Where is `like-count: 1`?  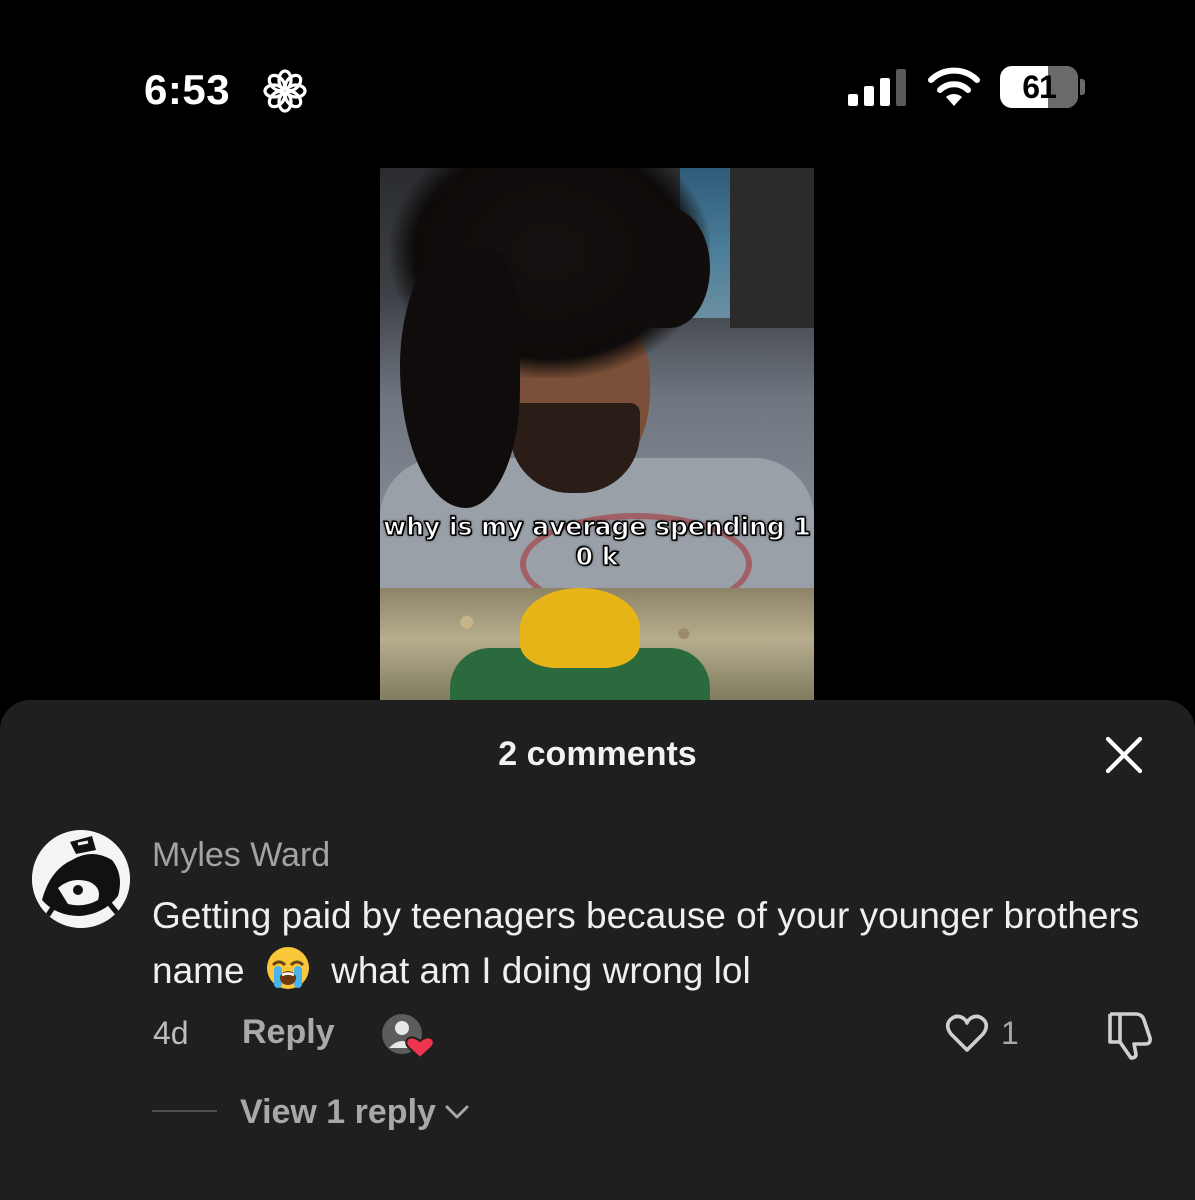
like-count: 1 is located at coordinates (1010, 1033).